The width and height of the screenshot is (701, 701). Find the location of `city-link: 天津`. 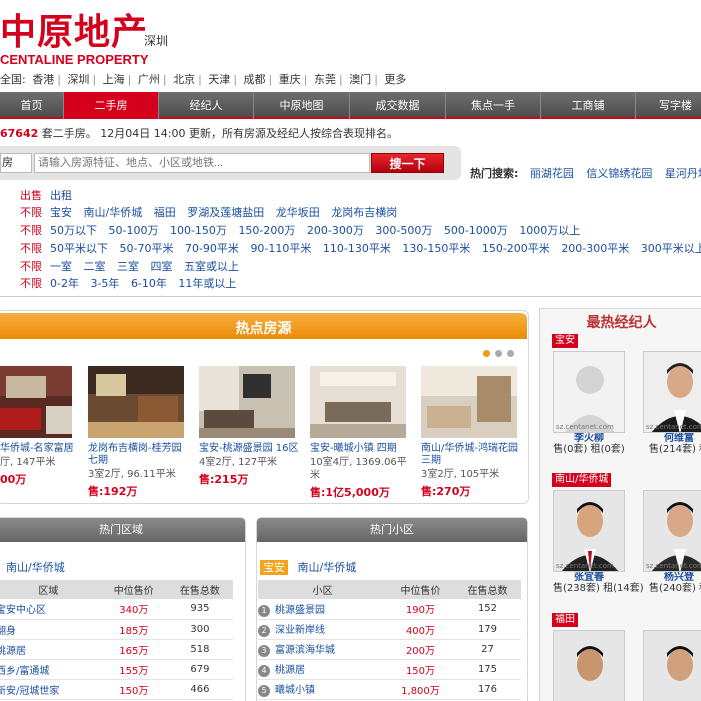

city-link: 天津 is located at coordinates (219, 79).